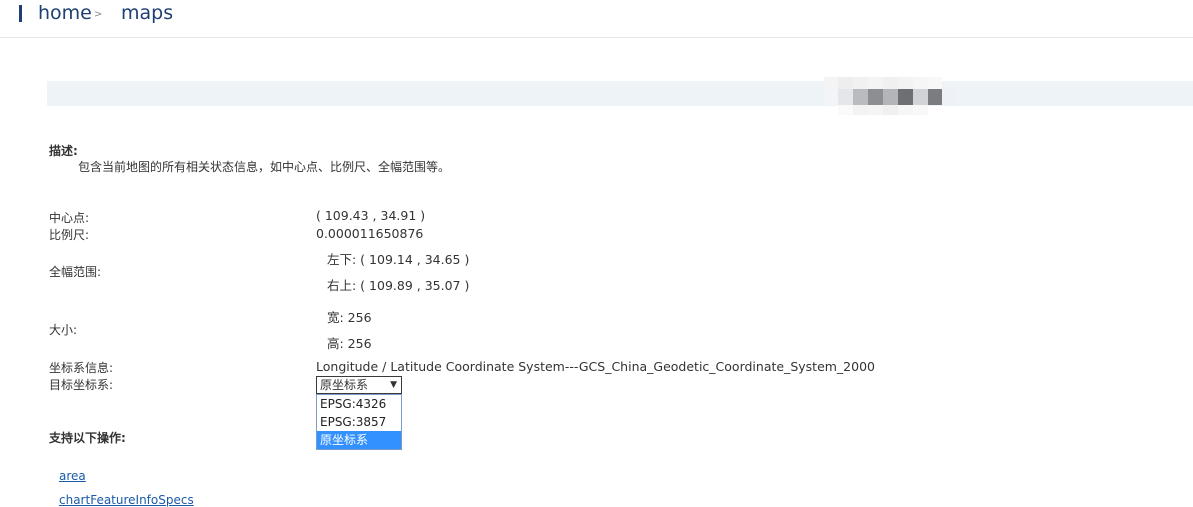  What do you see at coordinates (72, 476) in the screenshot?
I see `operation-link-area: area` at bounding box center [72, 476].